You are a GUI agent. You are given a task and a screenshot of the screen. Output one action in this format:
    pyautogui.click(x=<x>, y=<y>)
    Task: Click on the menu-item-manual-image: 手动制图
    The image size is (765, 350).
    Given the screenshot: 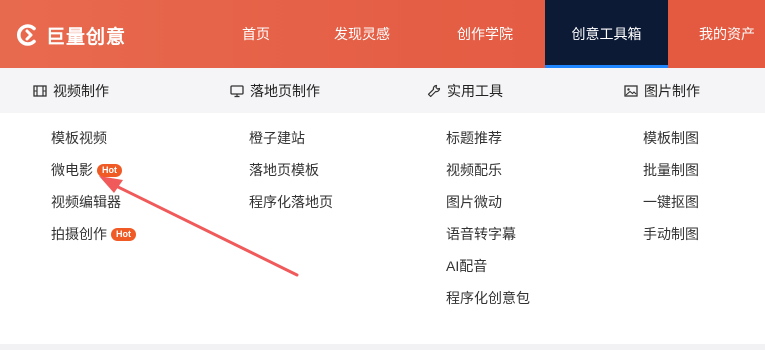 What is the action you would take?
    pyautogui.click(x=671, y=234)
    